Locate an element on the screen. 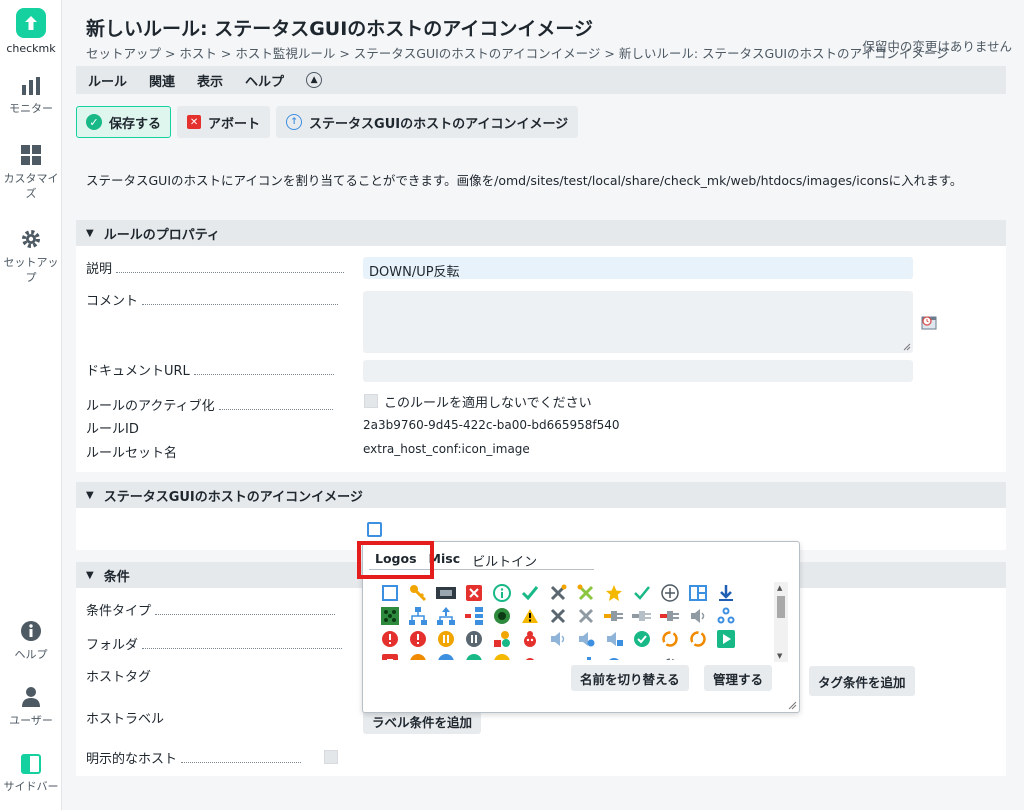 The width and height of the screenshot is (1024, 810). disable-rule-checkbox is located at coordinates (371, 401).